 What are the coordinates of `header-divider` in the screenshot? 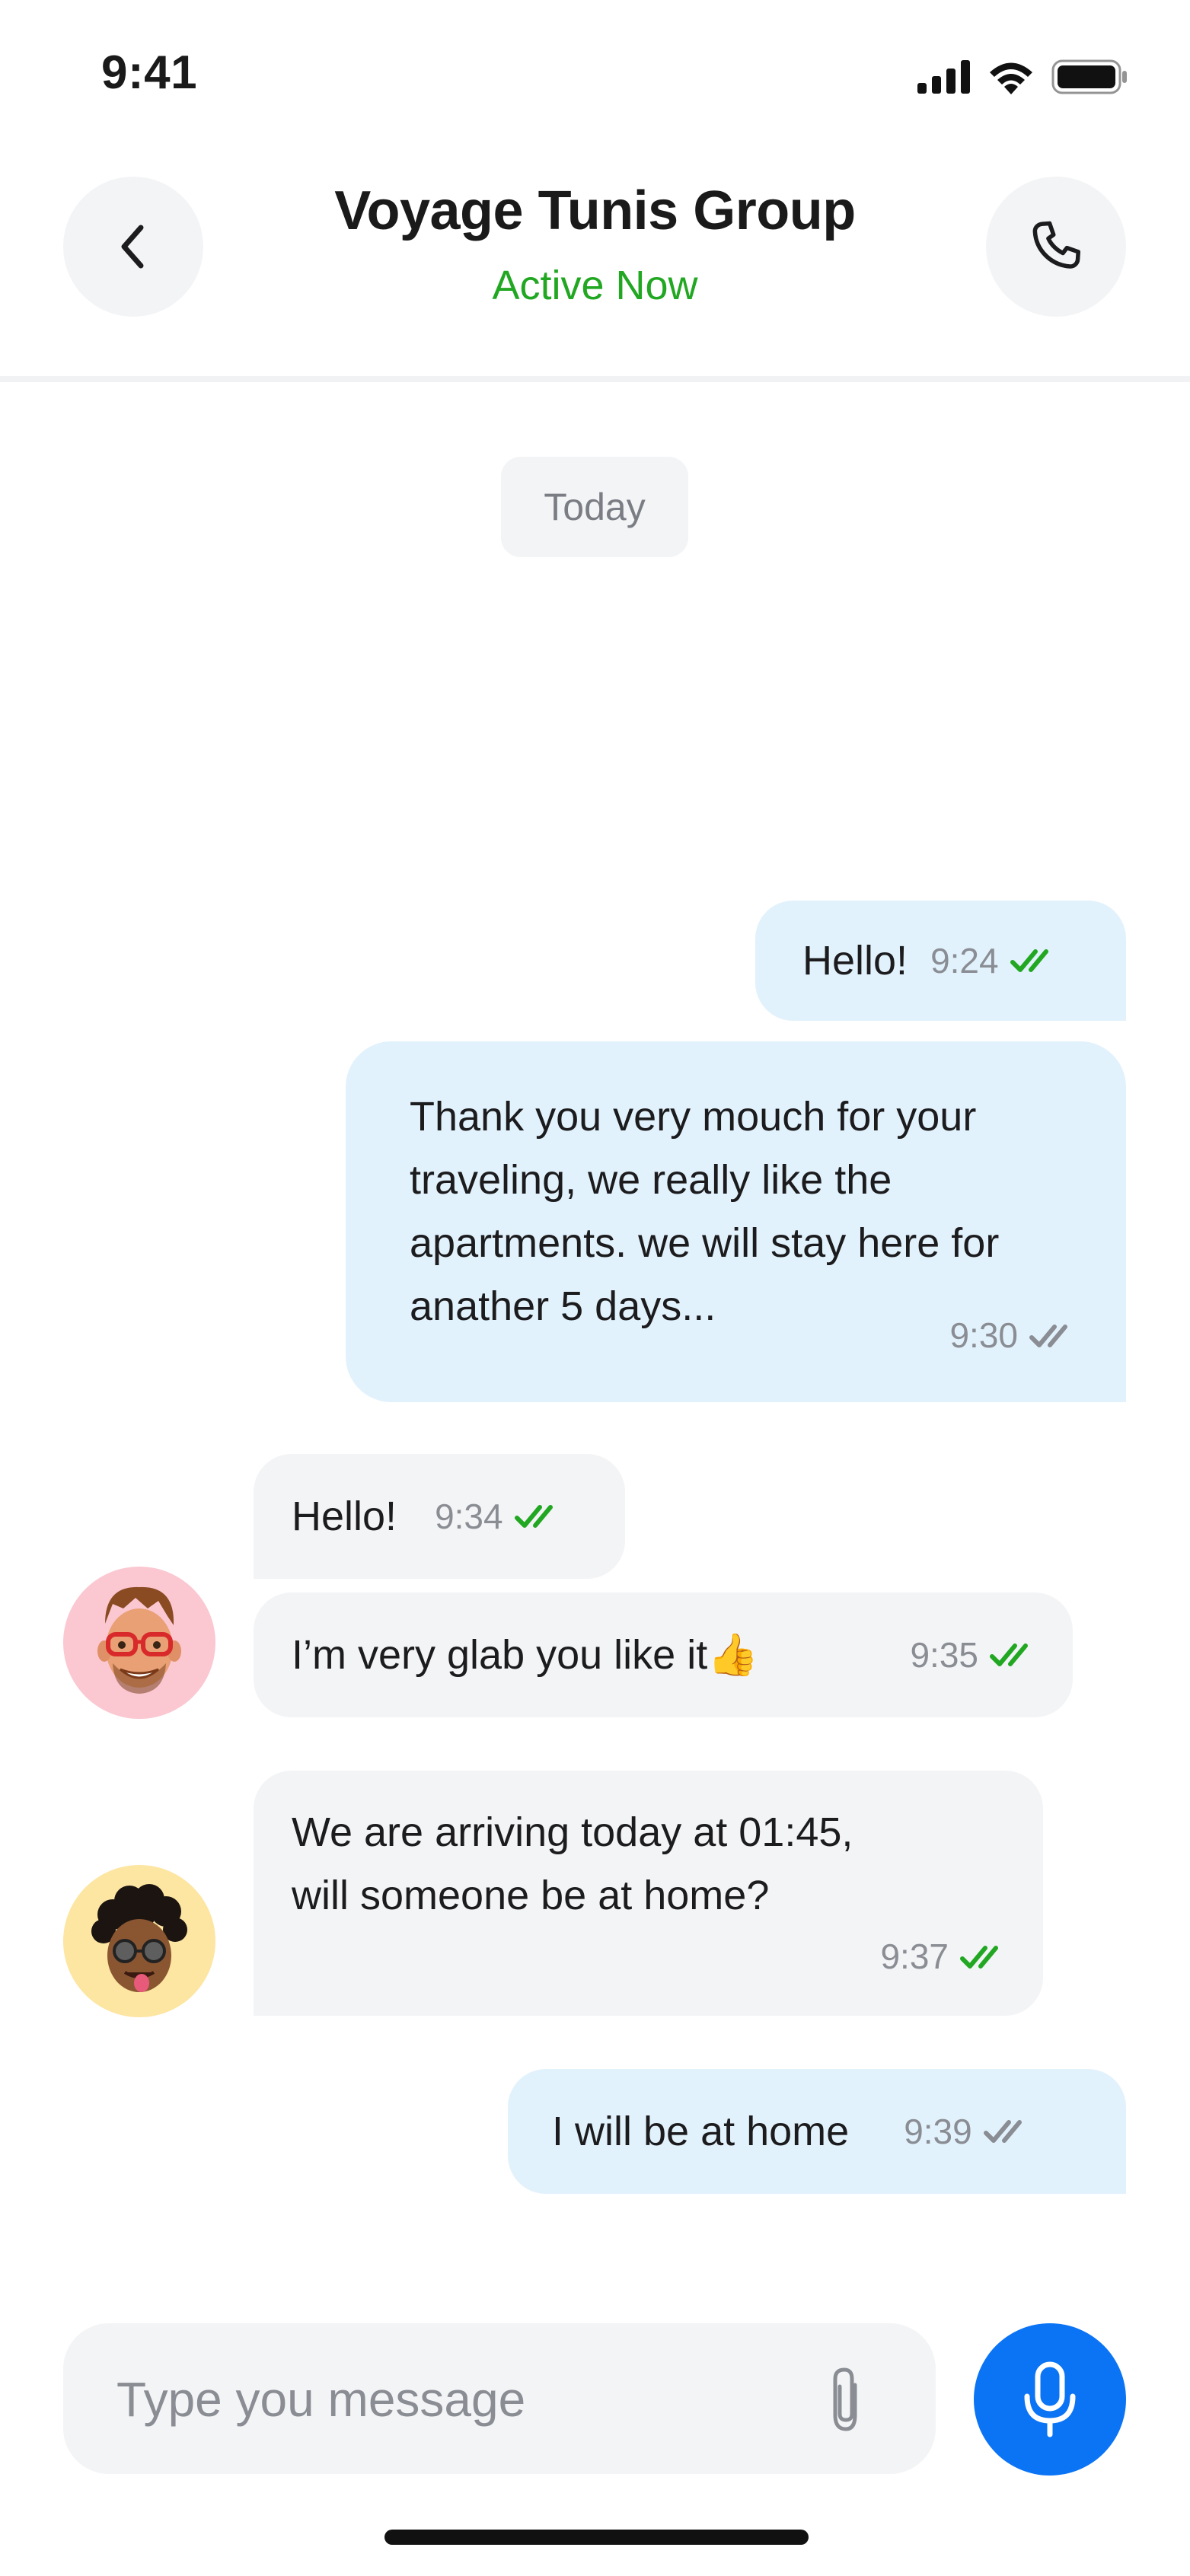 It's located at (595, 379).